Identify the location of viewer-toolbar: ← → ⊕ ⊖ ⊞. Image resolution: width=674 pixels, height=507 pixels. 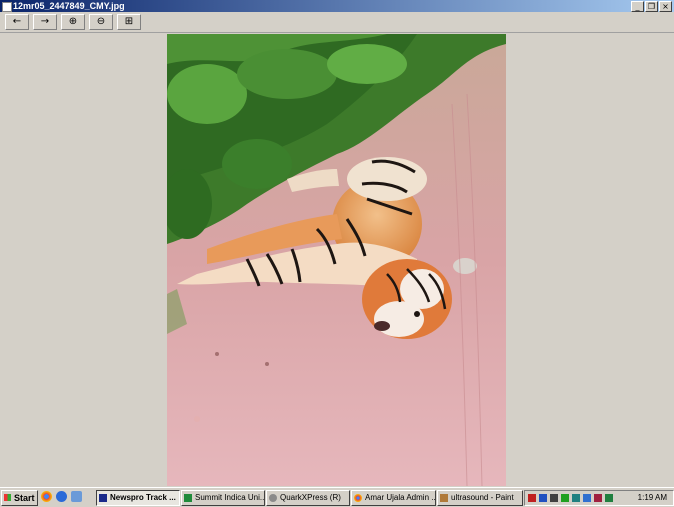
(337, 22).